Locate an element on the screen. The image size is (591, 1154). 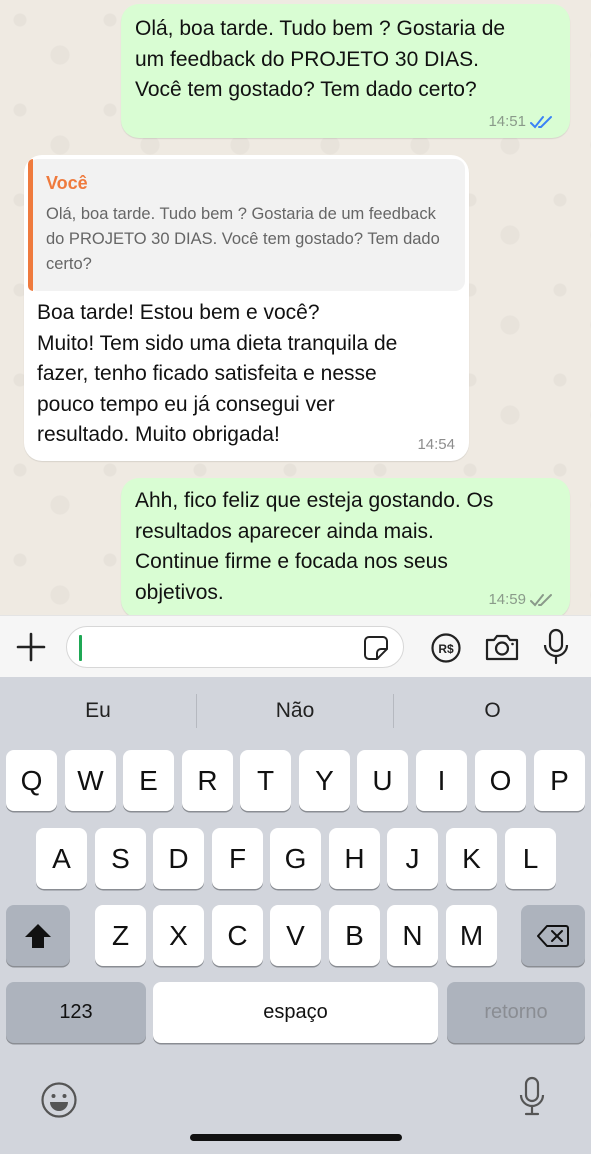
microphone-icon is located at coordinates (556, 647).